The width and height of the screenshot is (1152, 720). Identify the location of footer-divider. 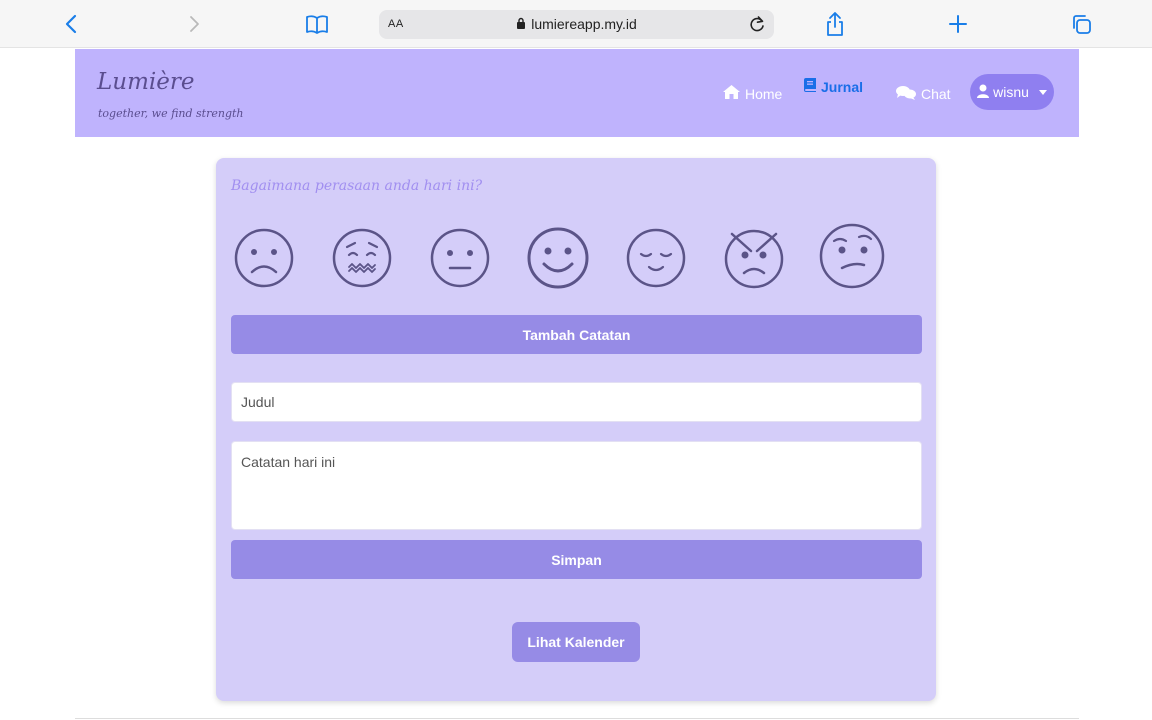
(577, 718).